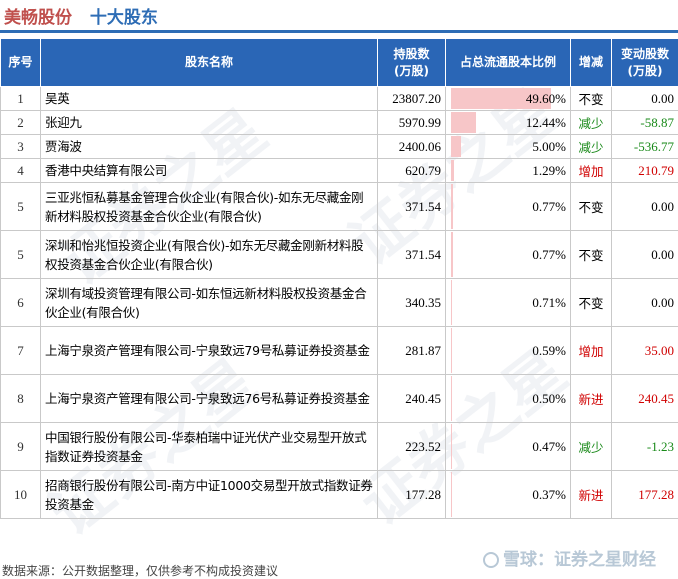 This screenshot has height=579, width=678. Describe the element at coordinates (508, 98) in the screenshot. I see `holding-ratio: 49.60%` at that location.